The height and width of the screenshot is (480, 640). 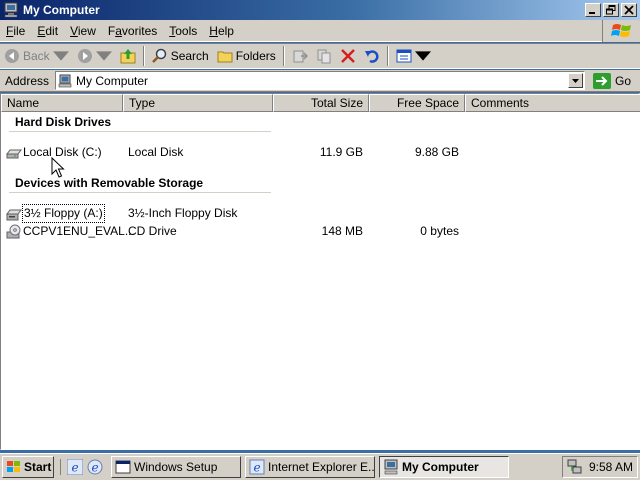 I want to click on go-button: Go, so click(x=612, y=80).